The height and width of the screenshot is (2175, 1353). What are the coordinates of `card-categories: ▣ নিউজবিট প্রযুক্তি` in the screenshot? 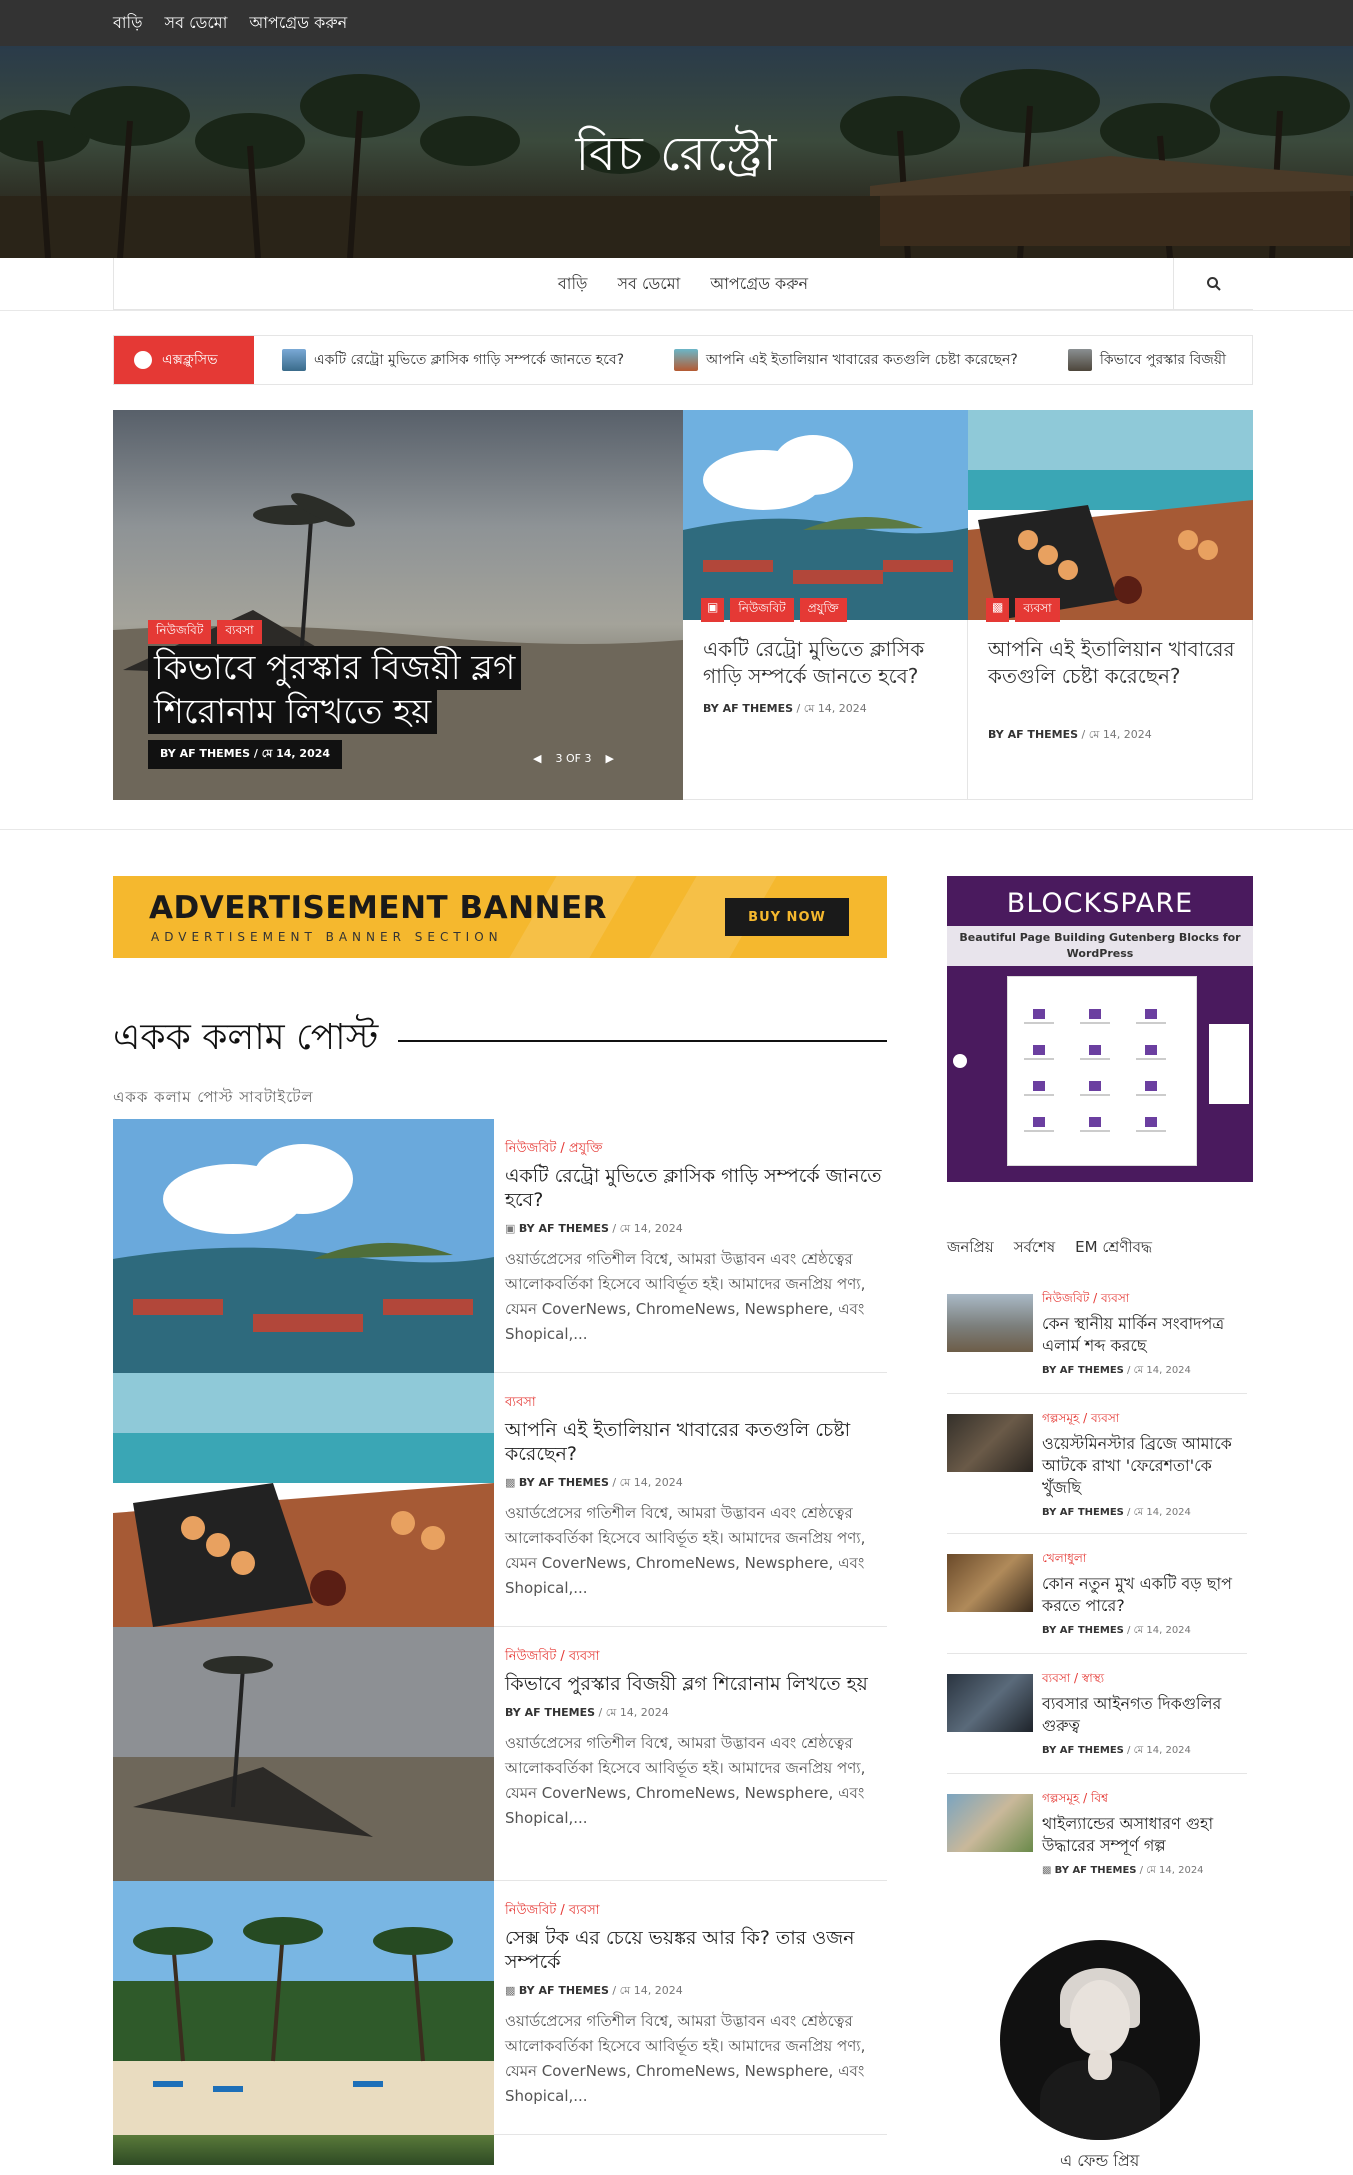 It's located at (774, 610).